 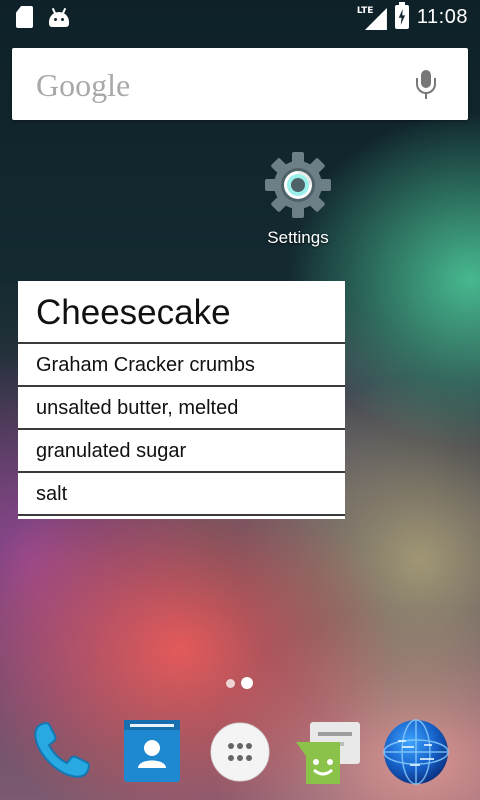 I want to click on sd-card-icon, so click(x=24, y=17).